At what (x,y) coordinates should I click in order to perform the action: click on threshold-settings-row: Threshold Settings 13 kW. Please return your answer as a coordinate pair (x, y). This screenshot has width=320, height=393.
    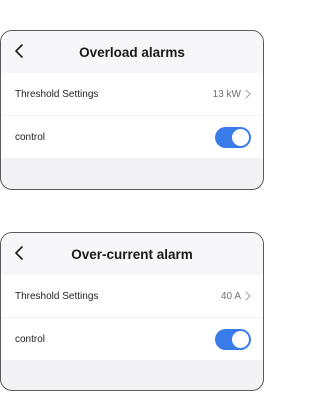
    Looking at the image, I should click on (132, 94).